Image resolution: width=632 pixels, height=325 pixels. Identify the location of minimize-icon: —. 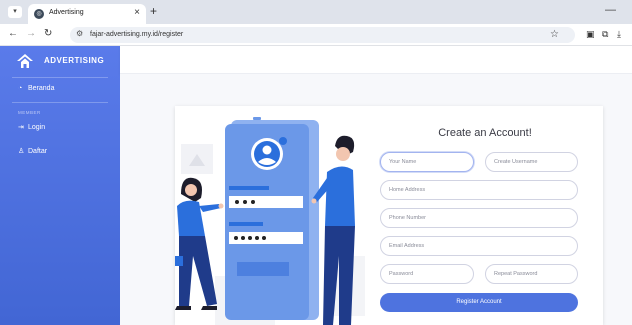
(610, 10).